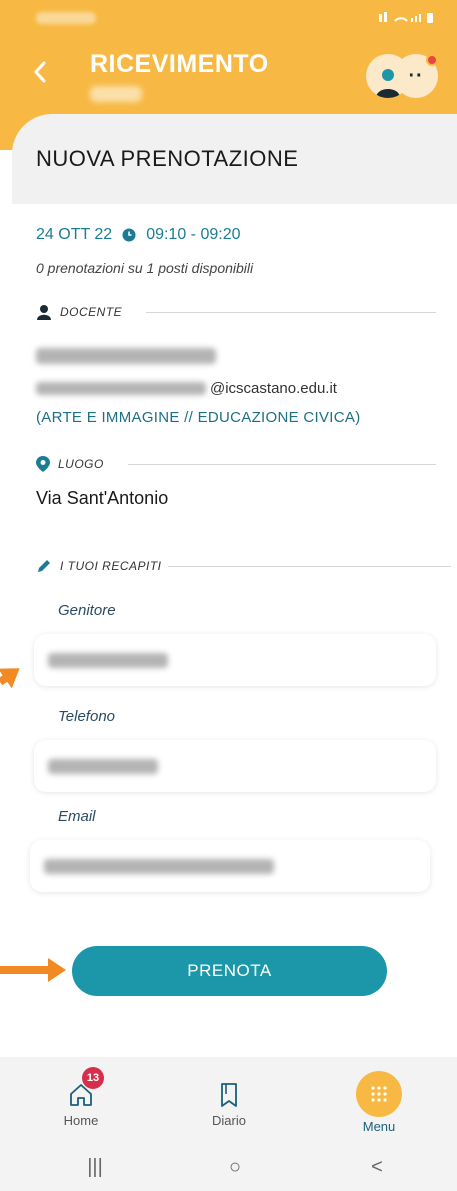 This screenshot has width=457, height=1191. Describe the element at coordinates (77, 816) in the screenshot. I see `email-field-label: Email` at that location.